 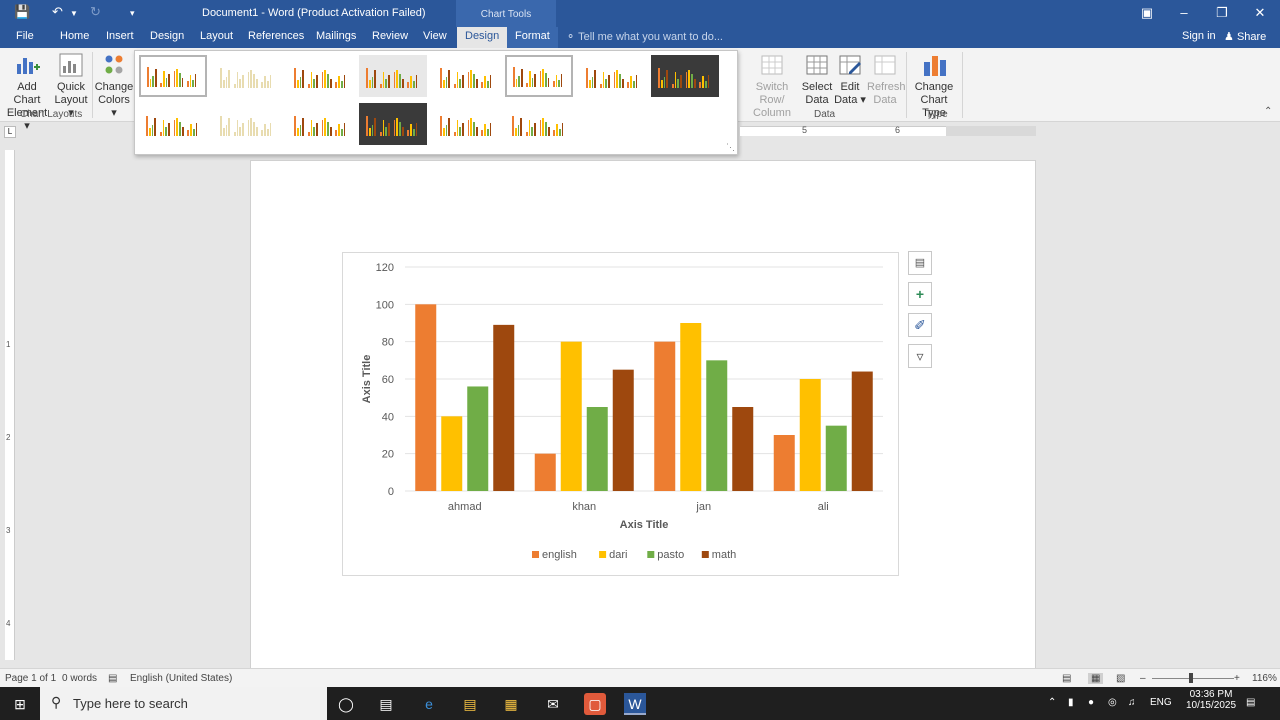 I want to click on add-chart-element-button: Add Chart Element ▾, so click(x=27, y=92).